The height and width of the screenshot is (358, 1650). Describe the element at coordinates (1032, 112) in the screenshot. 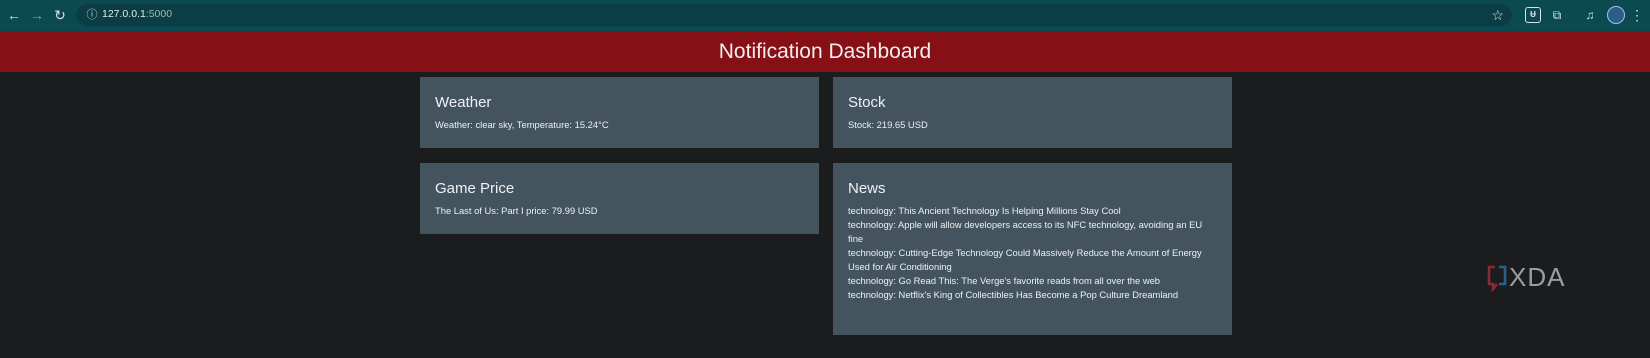

I see `stock-card: Stock Stock: 219.65 USD` at that location.